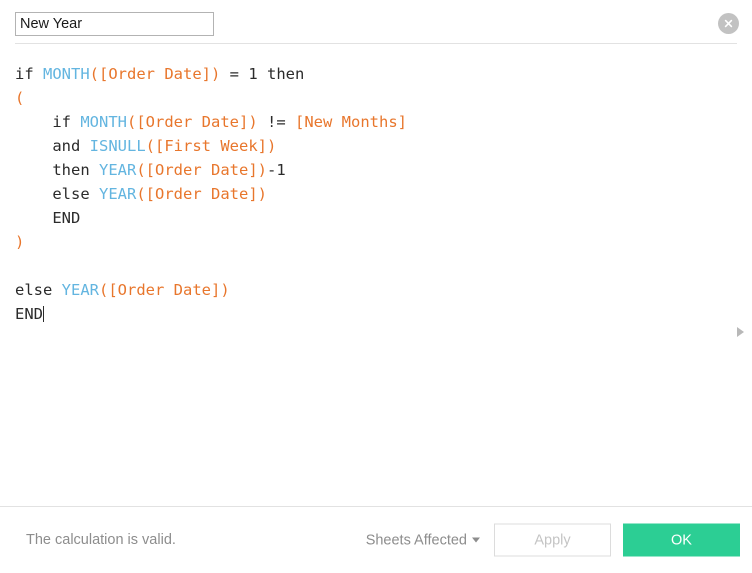 Image resolution: width=752 pixels, height=573 pixels. Describe the element at coordinates (370, 98) in the screenshot. I see `formula-line: (` at that location.